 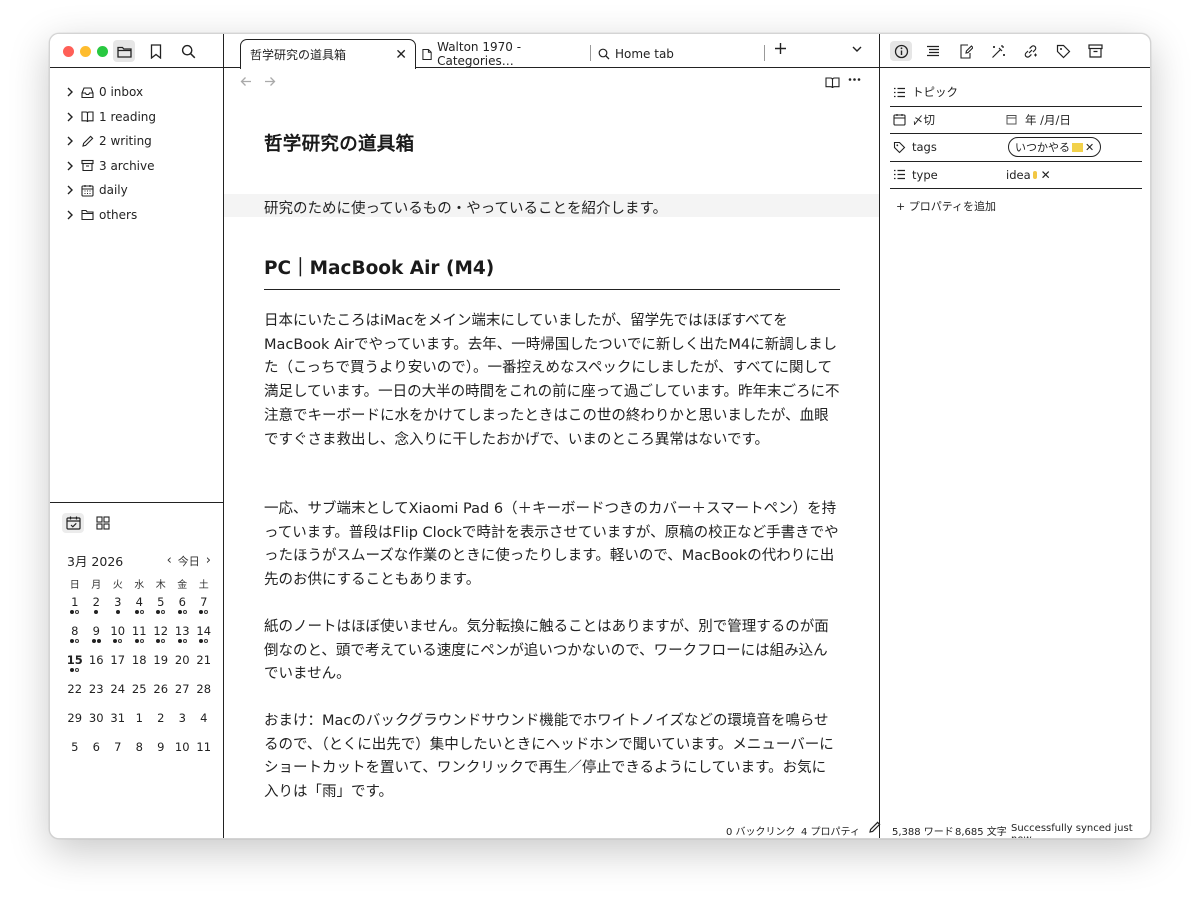 What do you see at coordinates (110, 190) in the screenshot?
I see `tree-folder-daily: daily` at bounding box center [110, 190].